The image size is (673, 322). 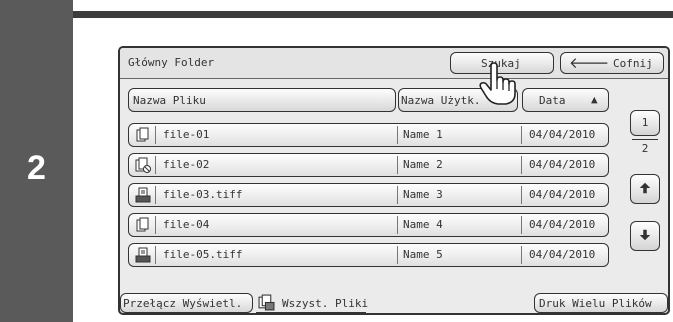 I want to click on file-user: Name 3, so click(x=423, y=194).